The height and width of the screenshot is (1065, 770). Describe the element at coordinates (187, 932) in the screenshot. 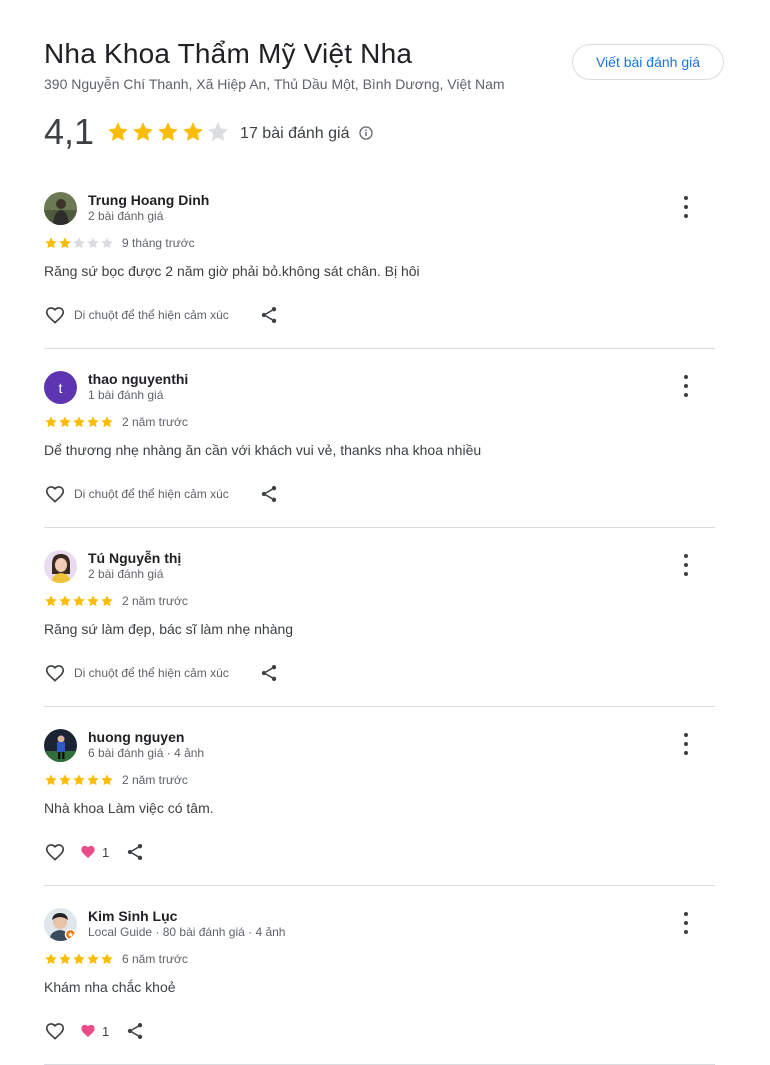

I see `author-meta: Local Guide · 80 bài đánh giá · 4 ảnh` at that location.